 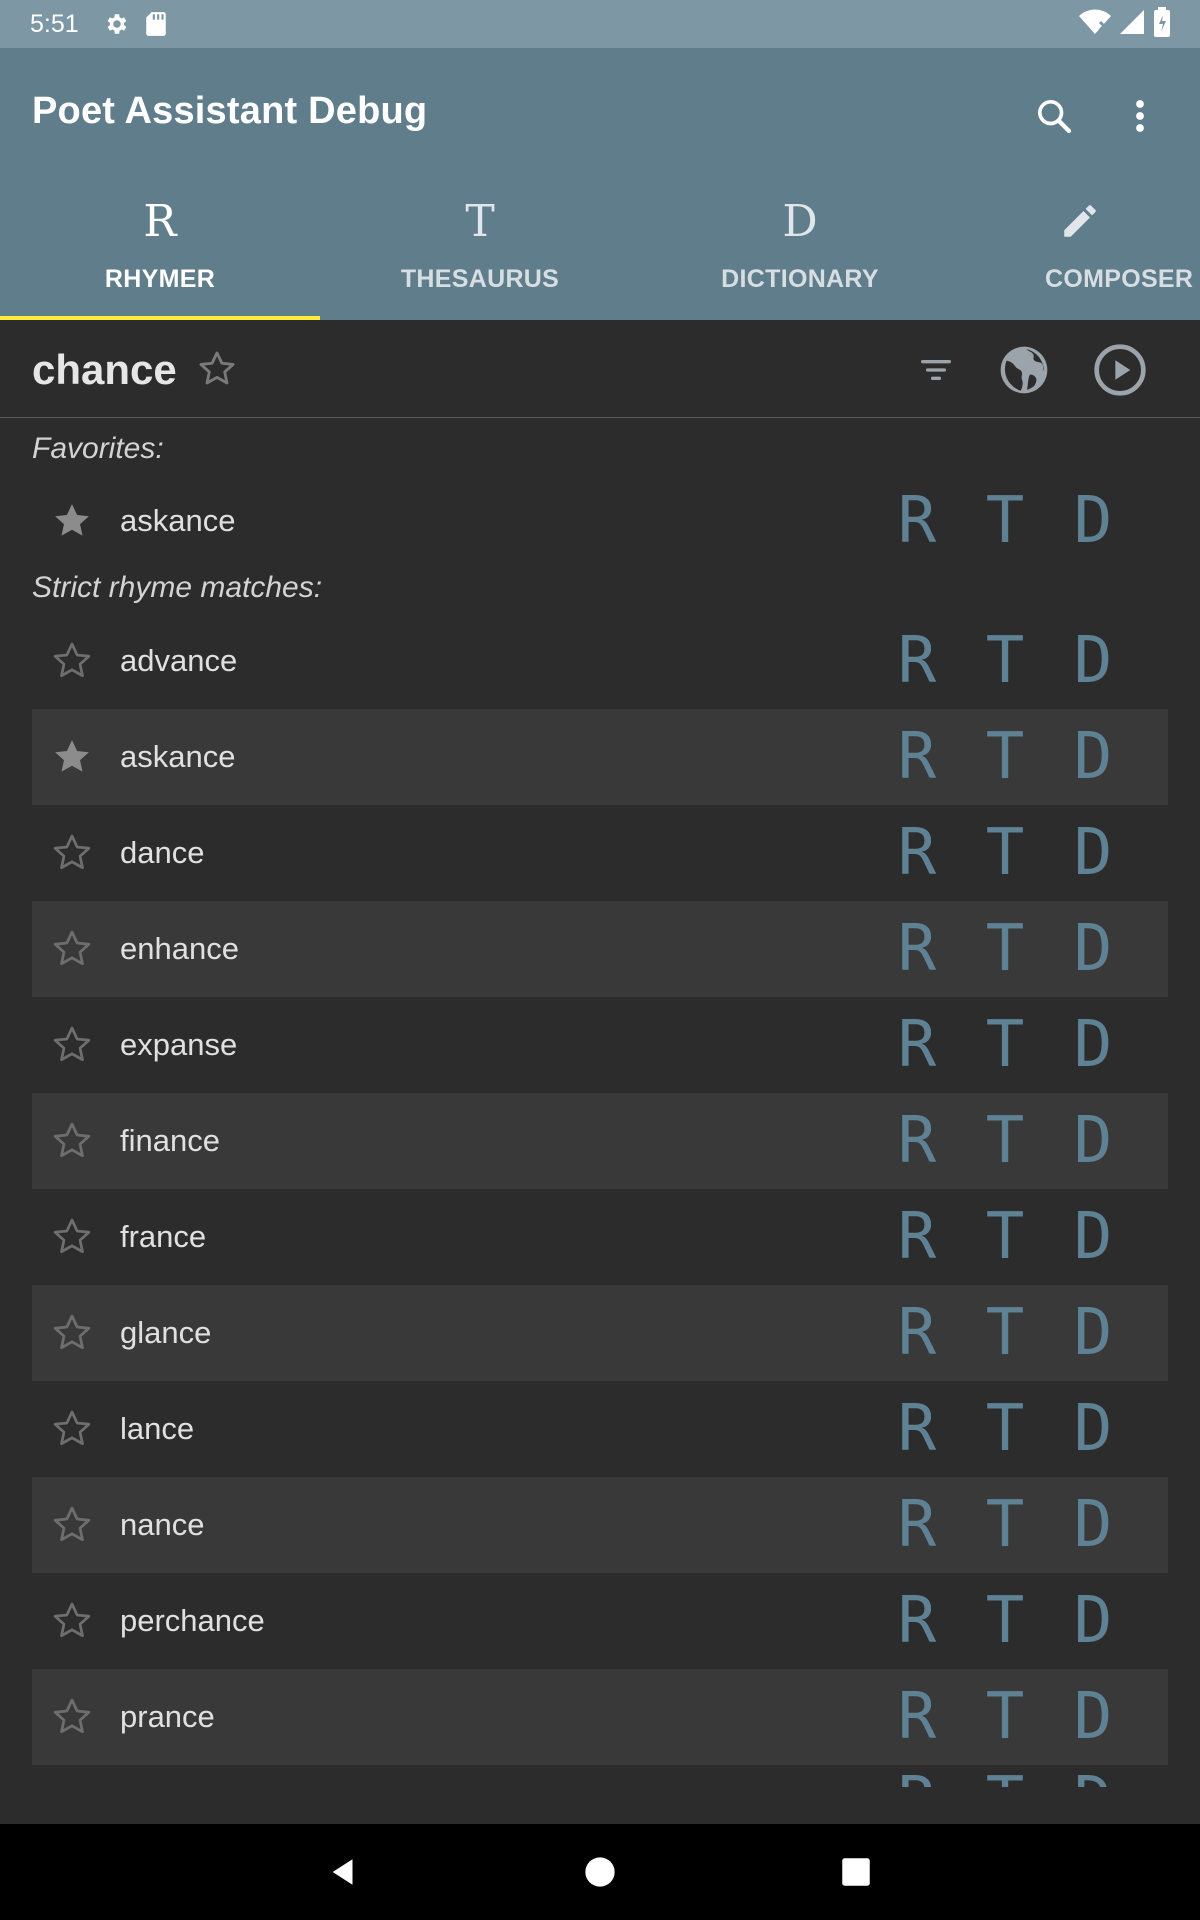 What do you see at coordinates (104, 369) in the screenshot?
I see `query-word: chance` at bounding box center [104, 369].